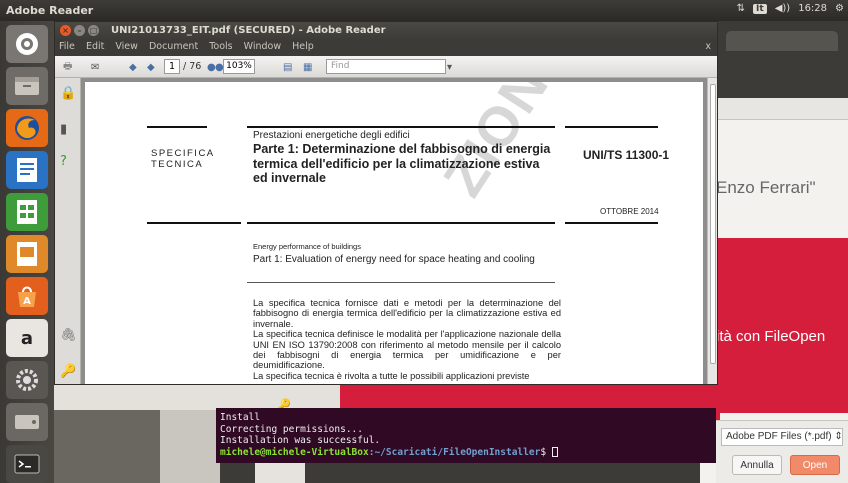  I want to click on firefox-icon, so click(27, 128).